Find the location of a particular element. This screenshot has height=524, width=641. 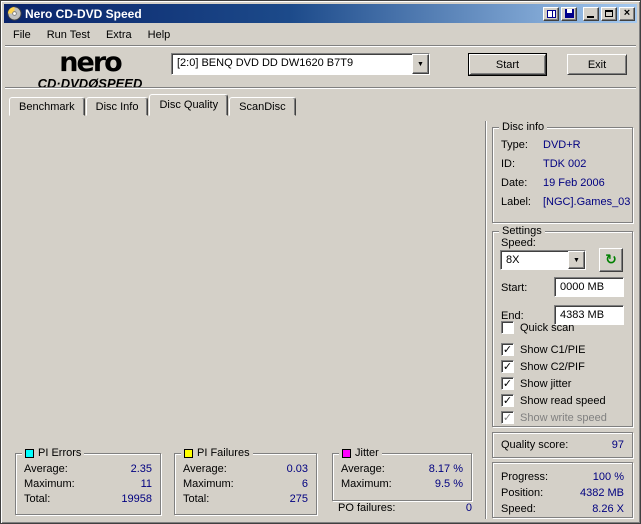

checkbox-icon is located at coordinates (507, 327).